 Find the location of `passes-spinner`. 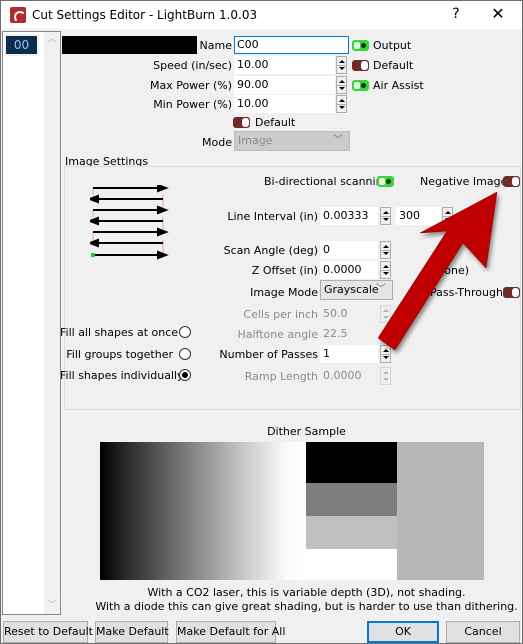

passes-spinner is located at coordinates (385, 354).